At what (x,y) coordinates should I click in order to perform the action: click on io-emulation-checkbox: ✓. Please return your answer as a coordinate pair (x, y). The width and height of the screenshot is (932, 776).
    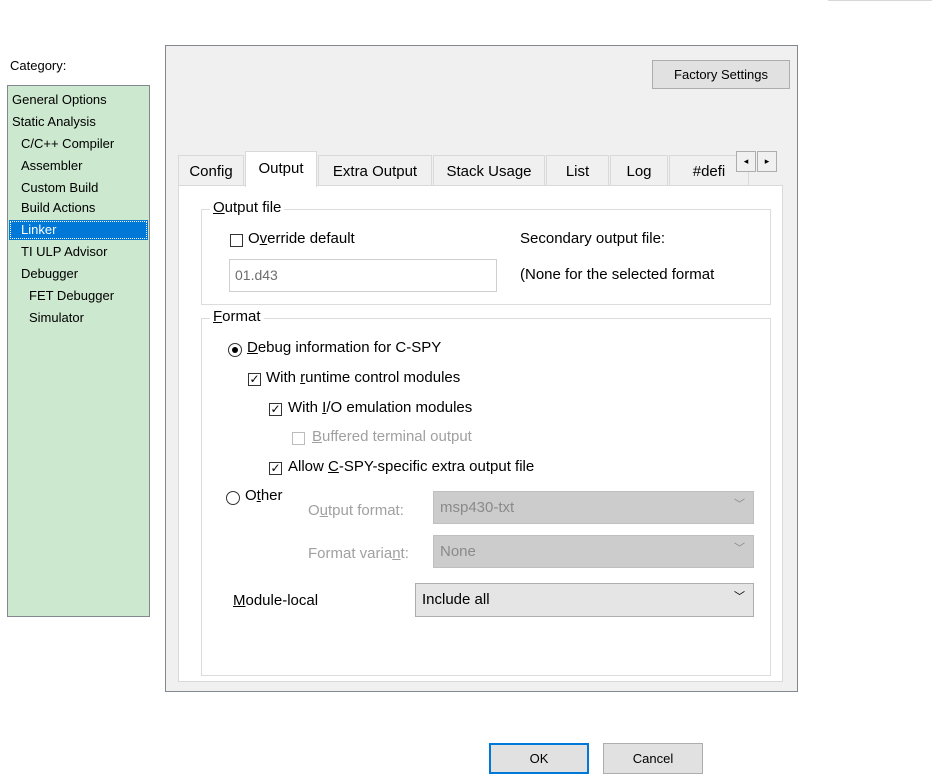
    Looking at the image, I should click on (275, 409).